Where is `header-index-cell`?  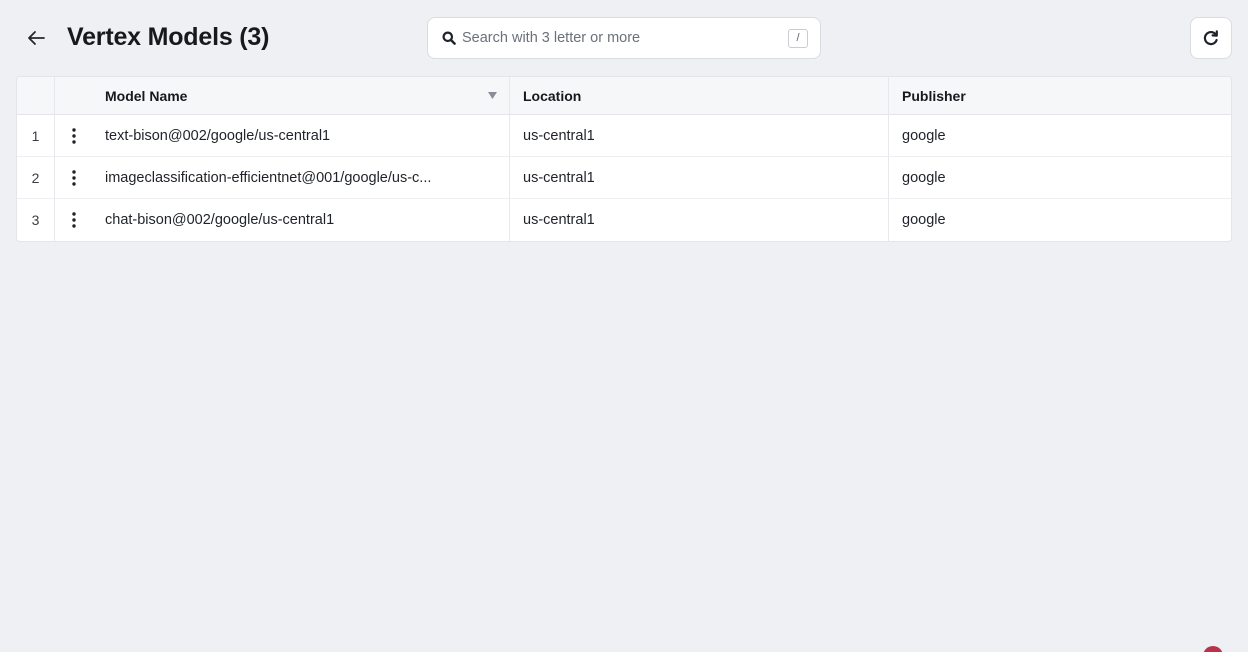 header-index-cell is located at coordinates (36, 95).